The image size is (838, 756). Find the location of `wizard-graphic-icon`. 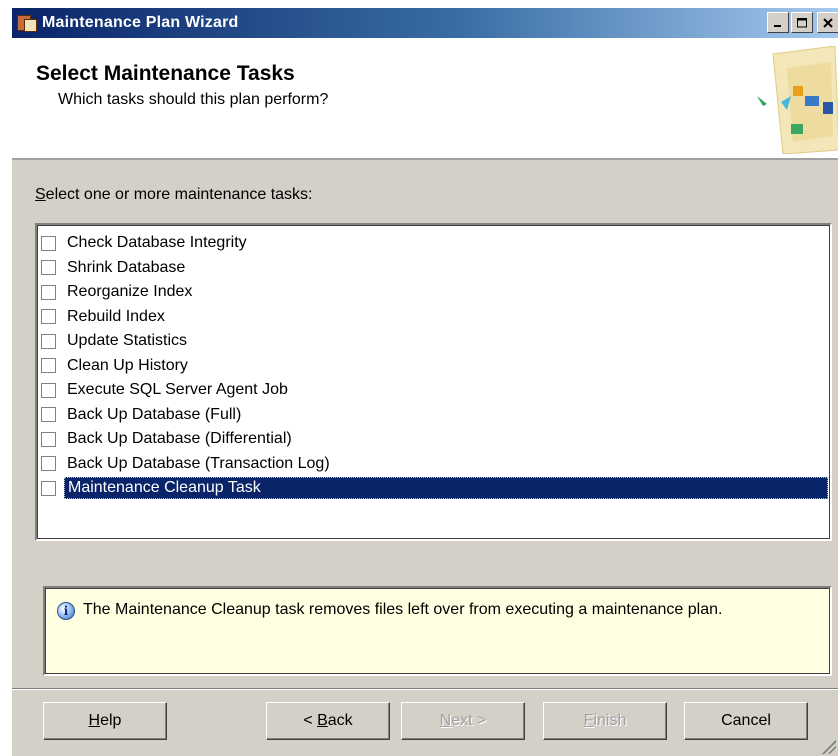

wizard-graphic-icon is located at coordinates (797, 100).